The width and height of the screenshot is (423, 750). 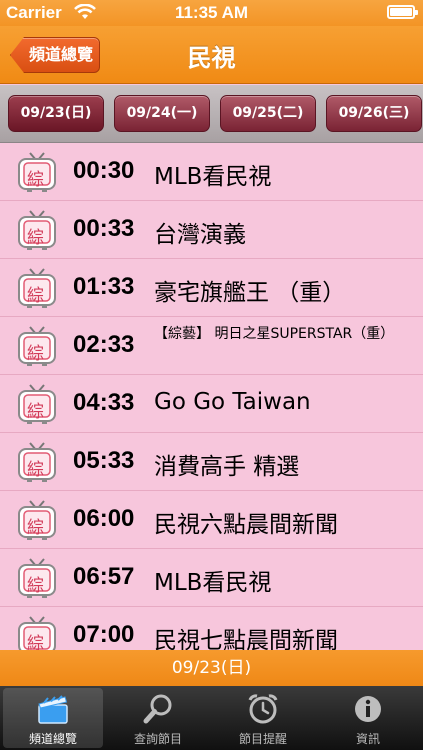 What do you see at coordinates (250, 293) in the screenshot?
I see `program-title: 豪宅旗艦王 （重）` at bounding box center [250, 293].